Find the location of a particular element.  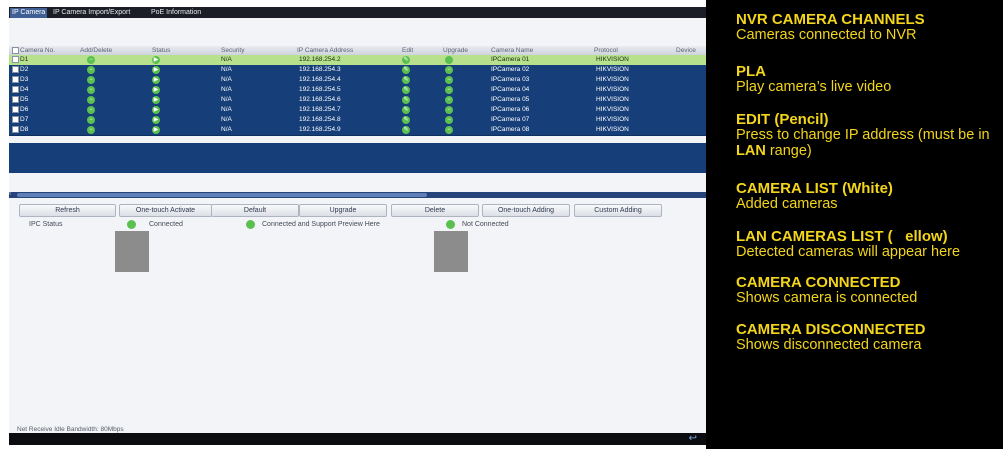

ip-address: 192.168.254.4 is located at coordinates (320, 79).